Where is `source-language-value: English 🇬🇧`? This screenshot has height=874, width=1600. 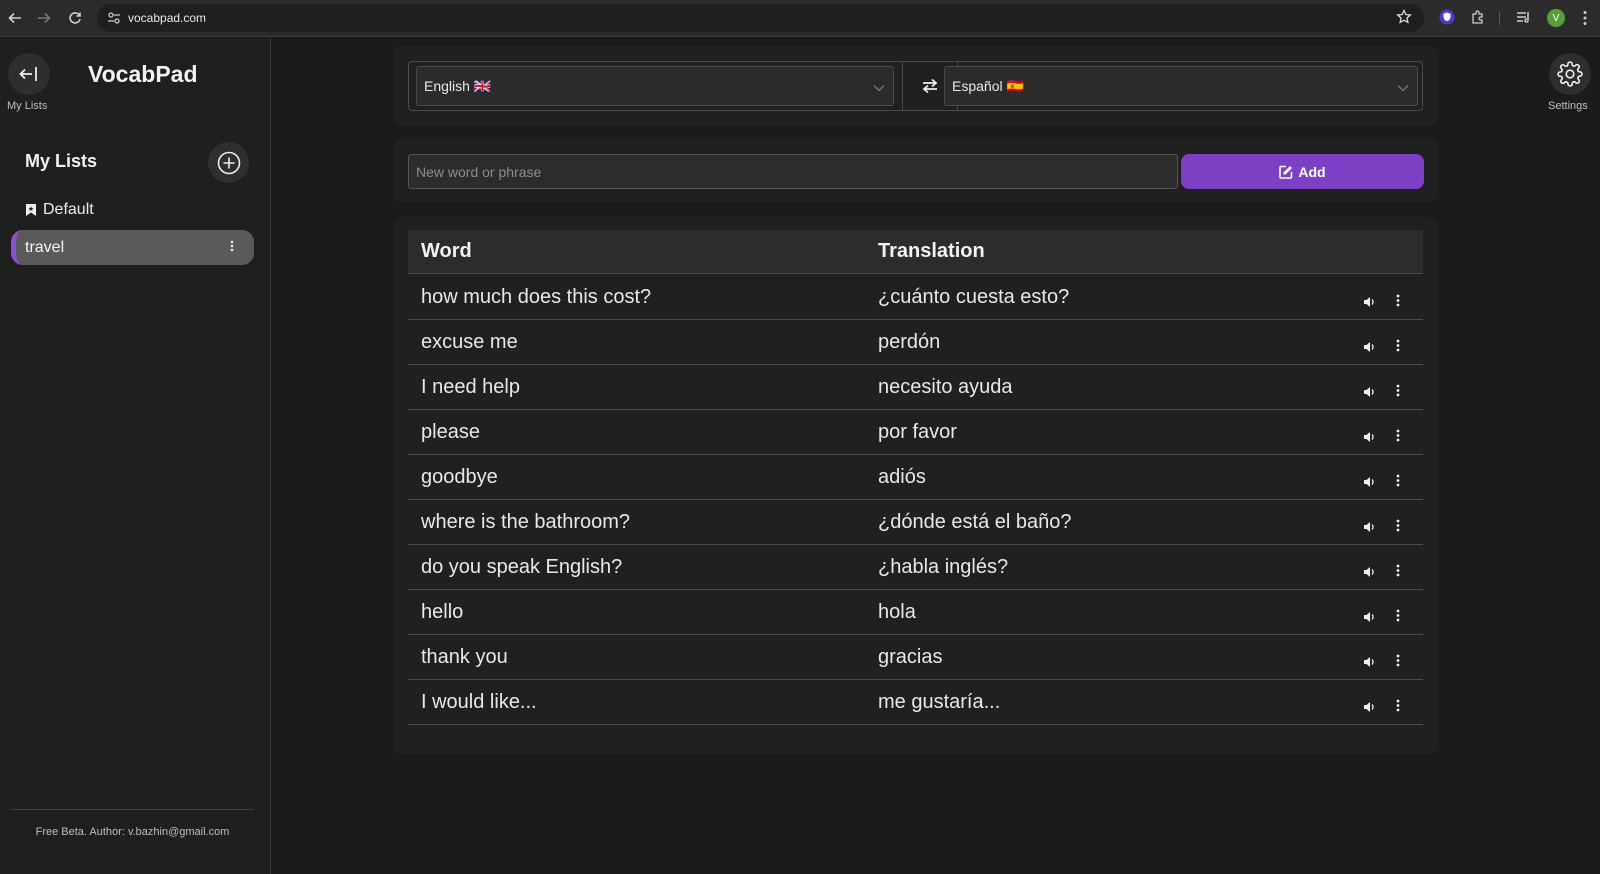 source-language-value: English 🇬🇧 is located at coordinates (458, 85).